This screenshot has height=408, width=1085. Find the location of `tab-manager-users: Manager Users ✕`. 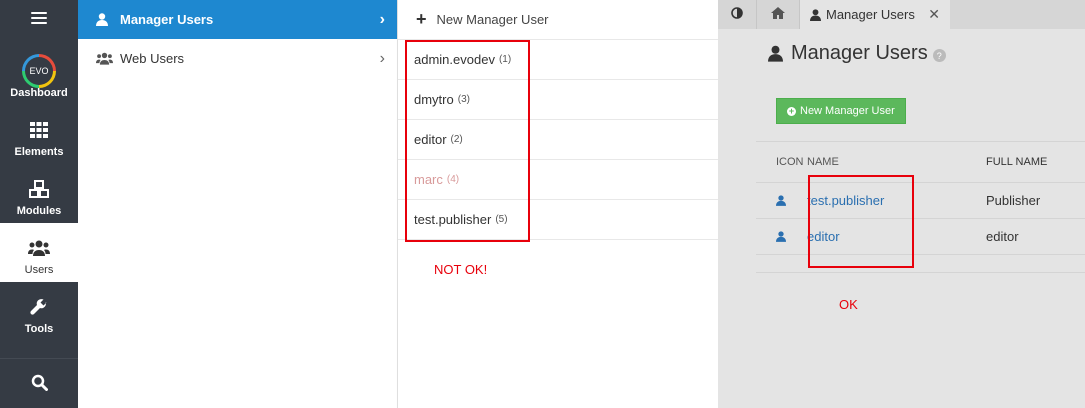

tab-manager-users: Manager Users ✕ is located at coordinates (875, 14).